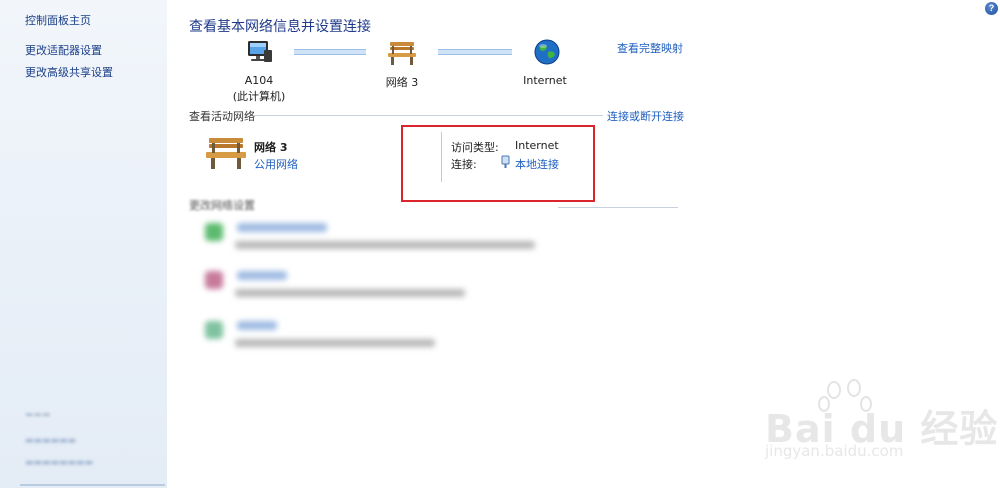 Image resolution: width=1000 pixels, height=488 pixels. Describe the element at coordinates (259, 80) in the screenshot. I see `computer-name: A104` at that location.